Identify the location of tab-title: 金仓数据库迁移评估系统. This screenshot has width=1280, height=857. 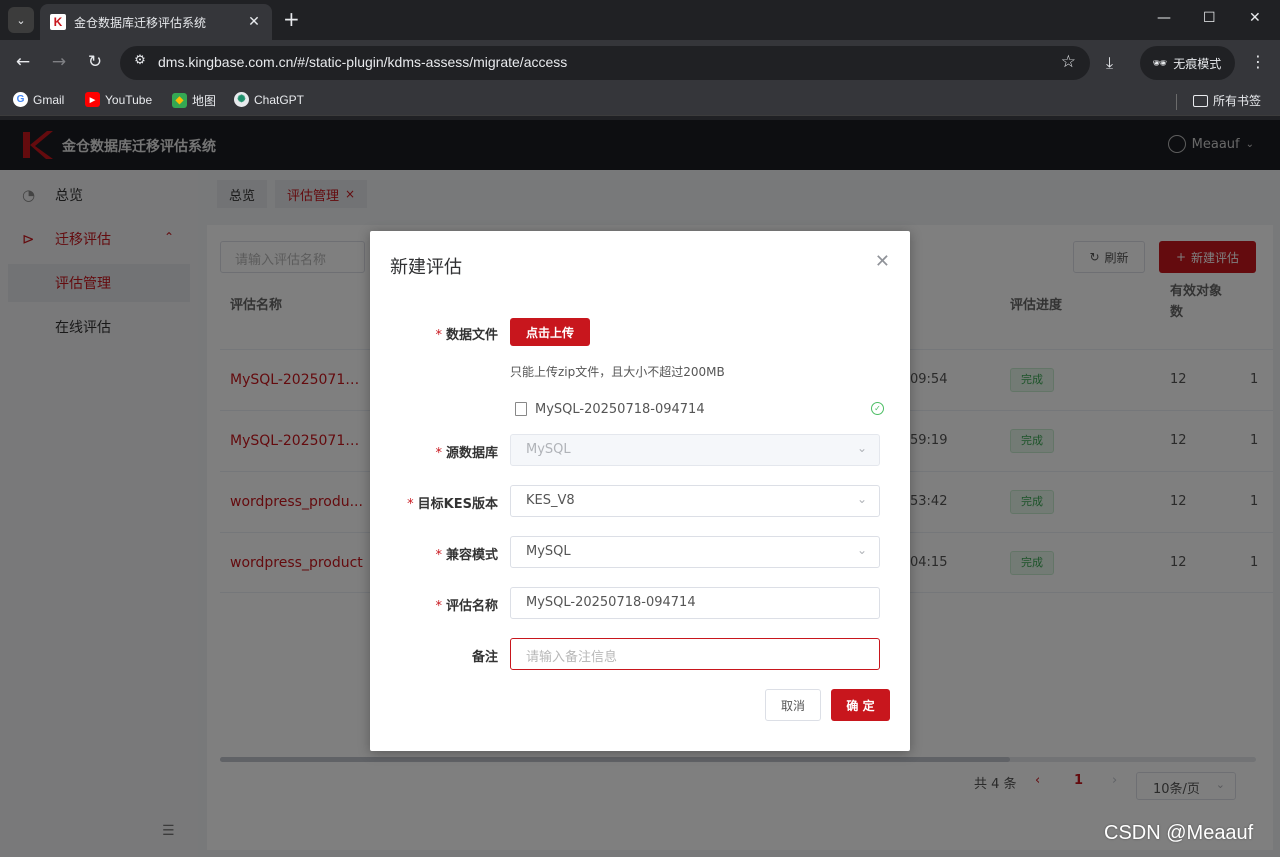
(140, 22).